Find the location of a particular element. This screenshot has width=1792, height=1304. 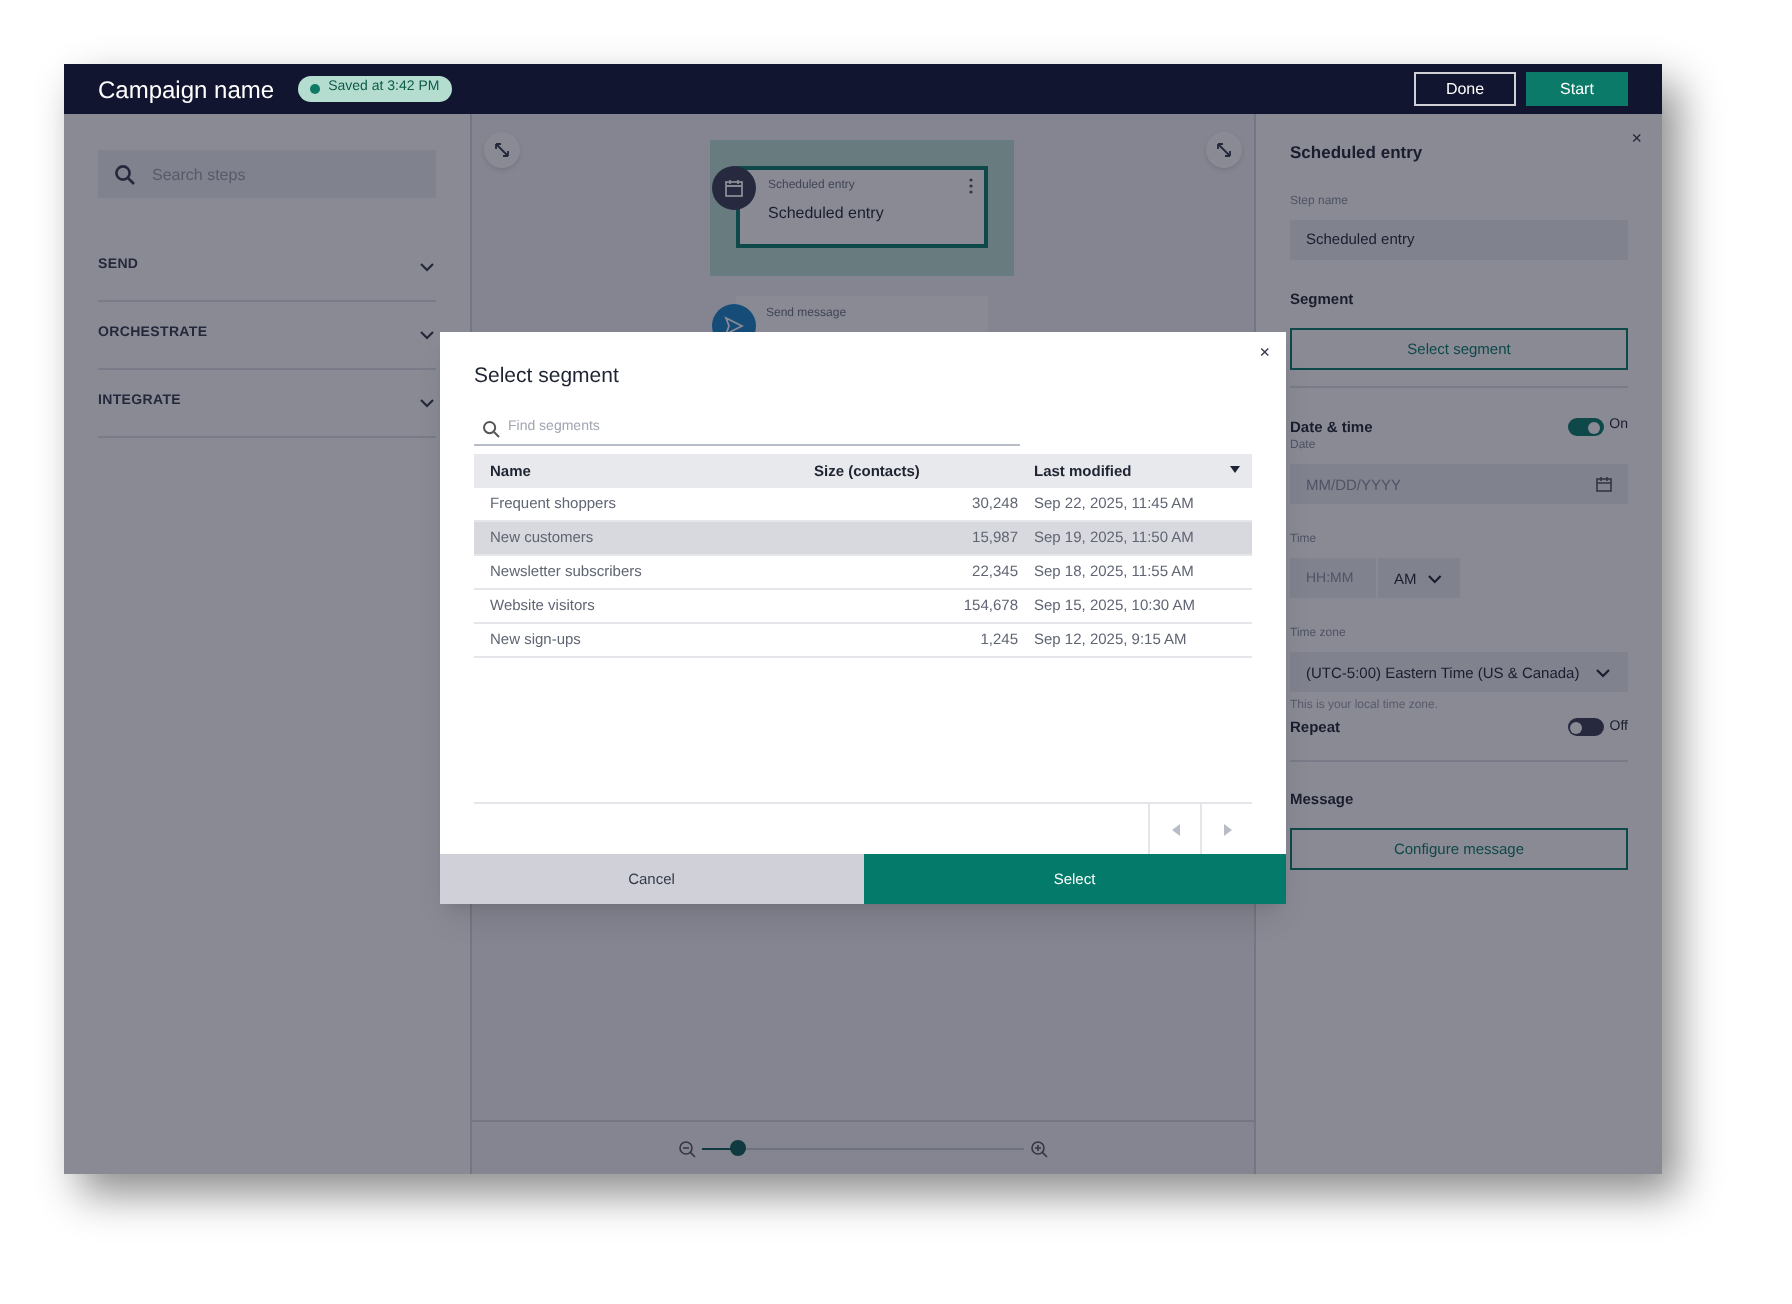

slider-thumb is located at coordinates (737, 1148).